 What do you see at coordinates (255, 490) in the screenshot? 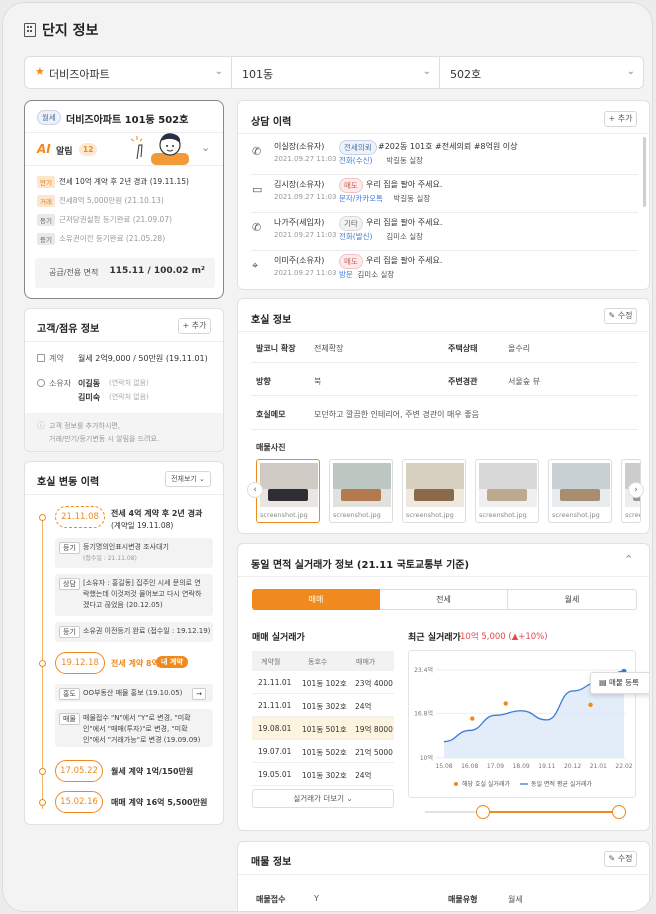
I see `prev-photo-button: ‹` at bounding box center [255, 490].